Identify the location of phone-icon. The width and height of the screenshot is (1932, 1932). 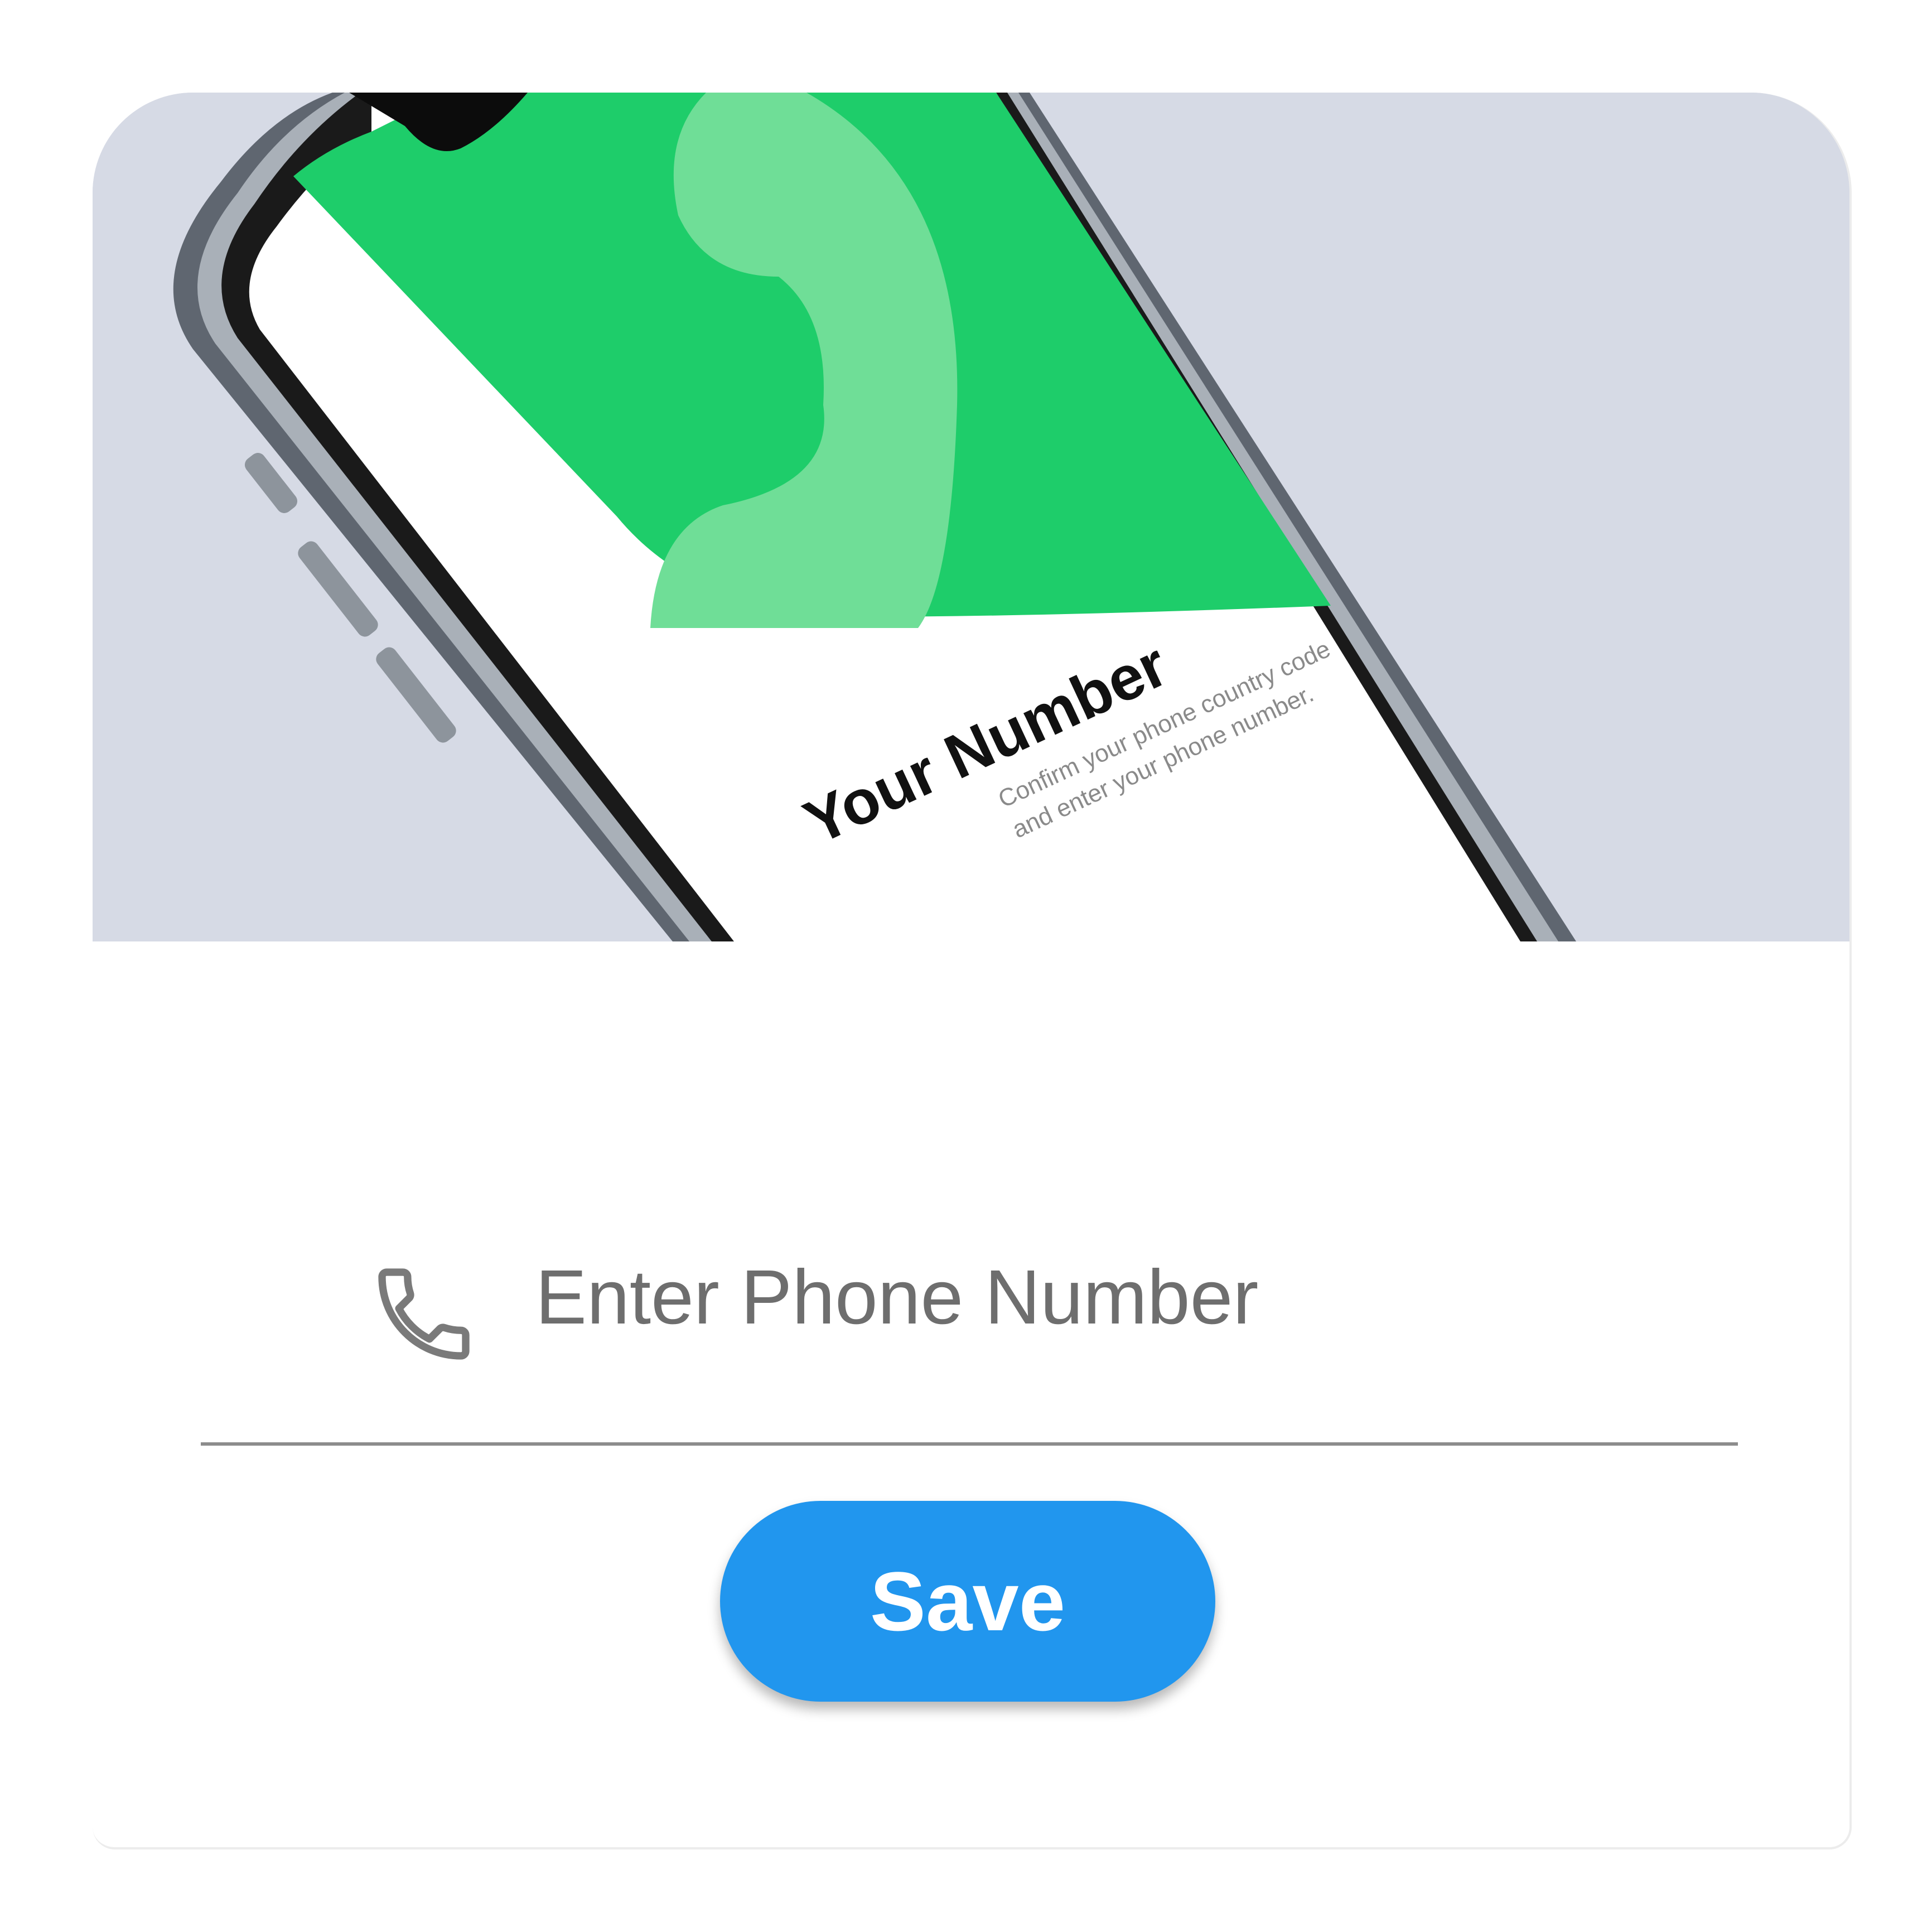
(424, 1314).